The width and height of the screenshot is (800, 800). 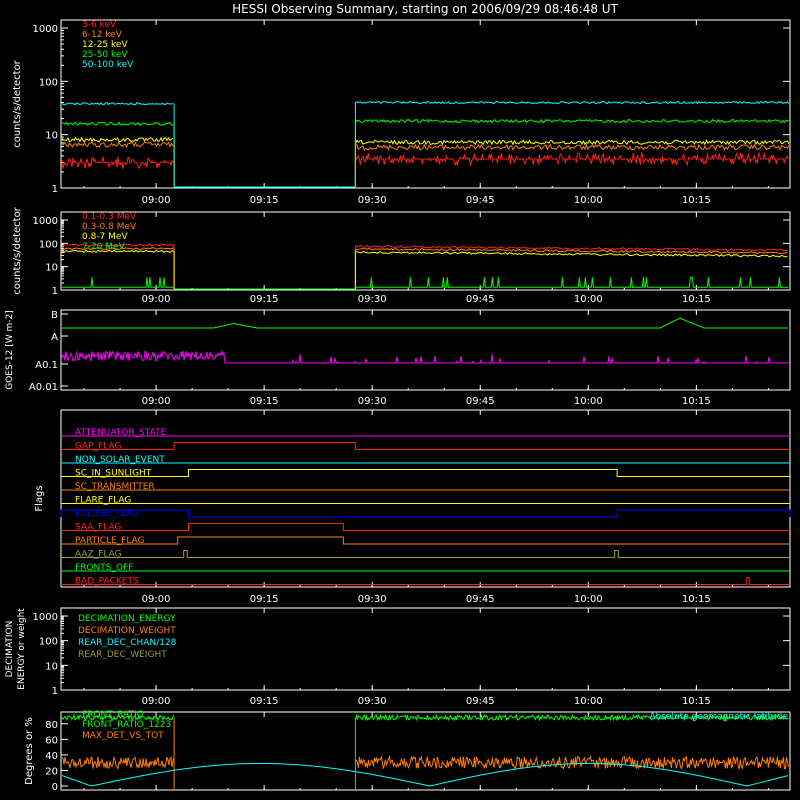 I want to click on legend-entry: 0.1-0.3 MeV, so click(x=109, y=217).